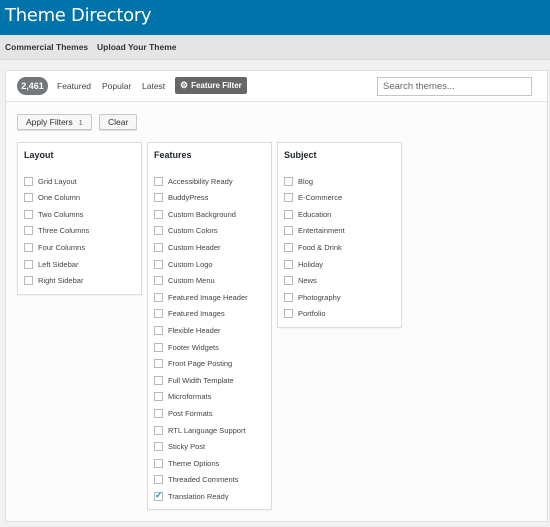 The height and width of the screenshot is (527, 550). I want to click on filter-option-label: Custom Logo, so click(190, 264).